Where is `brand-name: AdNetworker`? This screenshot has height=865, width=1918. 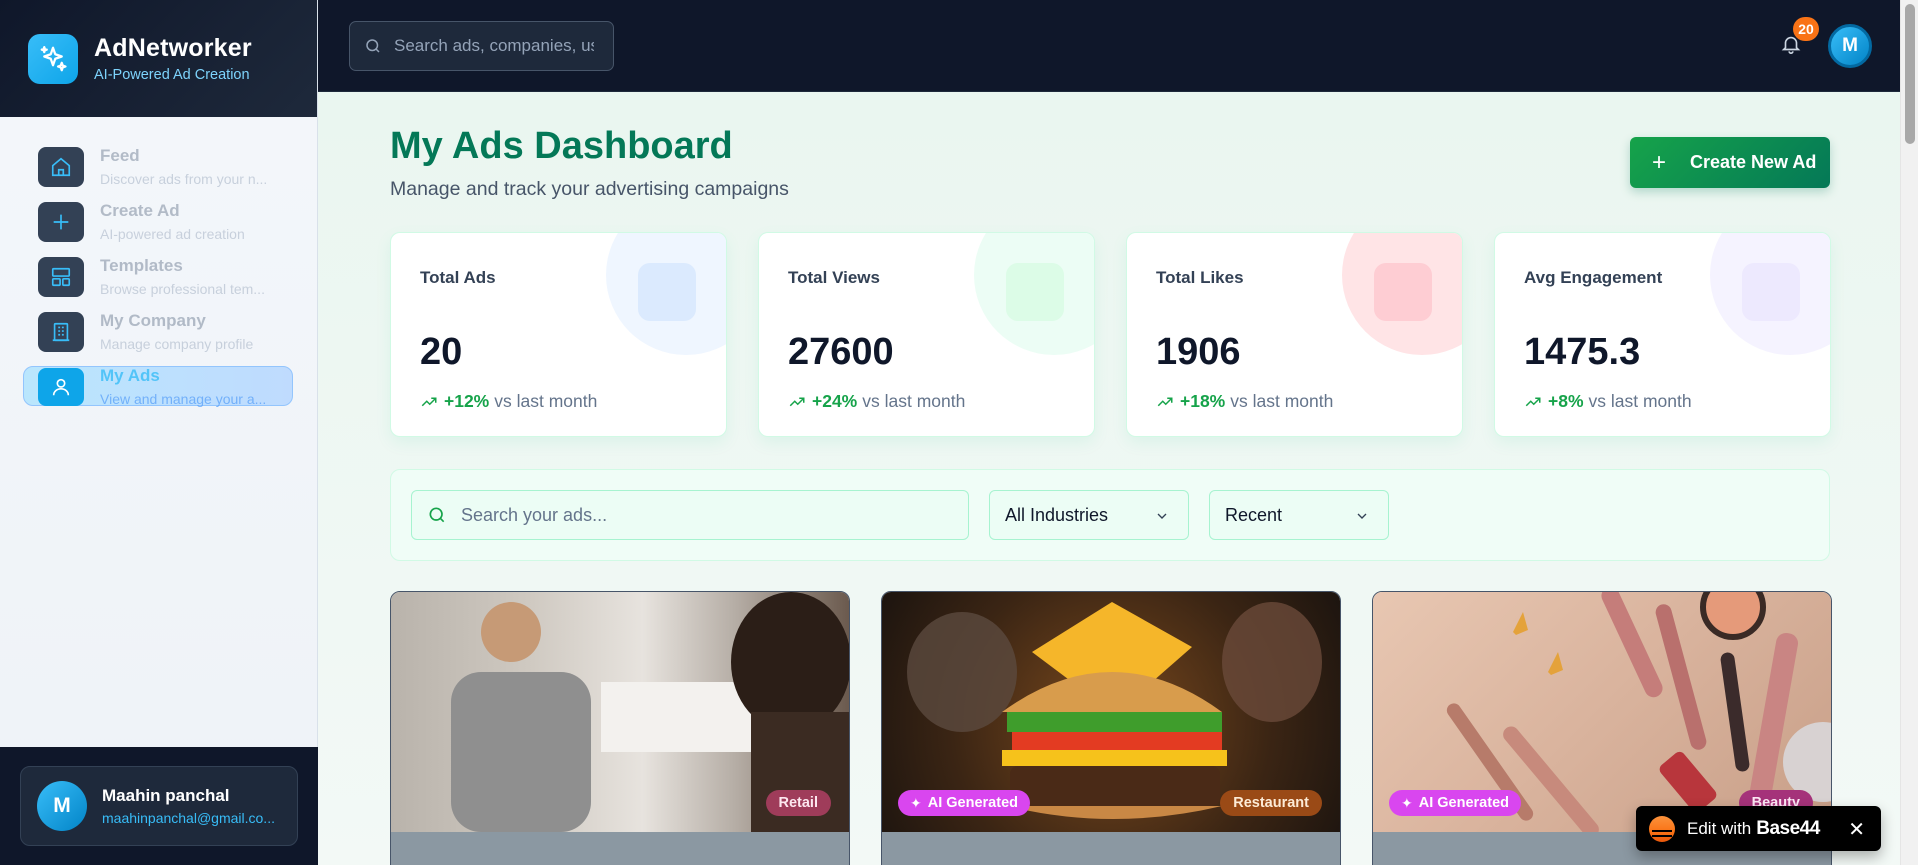
brand-name: AdNetworker is located at coordinates (173, 48).